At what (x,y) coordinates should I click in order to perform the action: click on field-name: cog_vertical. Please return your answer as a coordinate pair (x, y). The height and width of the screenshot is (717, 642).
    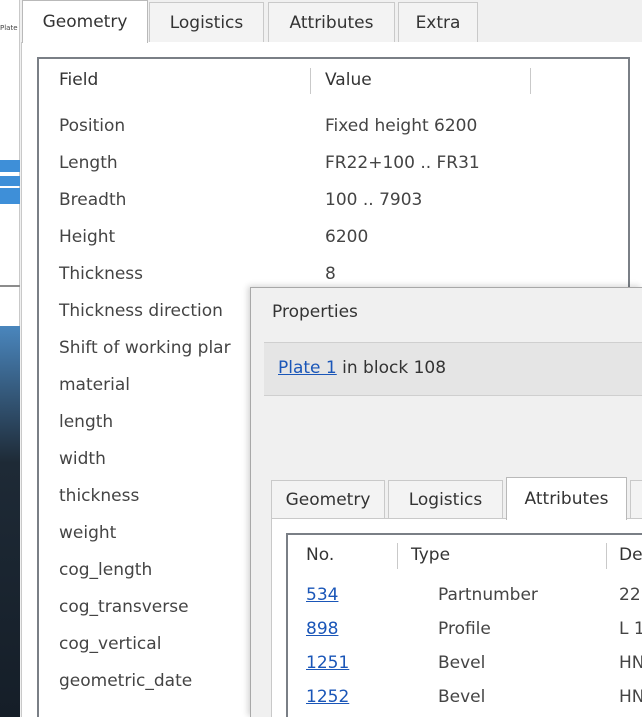
    Looking at the image, I should click on (110, 644).